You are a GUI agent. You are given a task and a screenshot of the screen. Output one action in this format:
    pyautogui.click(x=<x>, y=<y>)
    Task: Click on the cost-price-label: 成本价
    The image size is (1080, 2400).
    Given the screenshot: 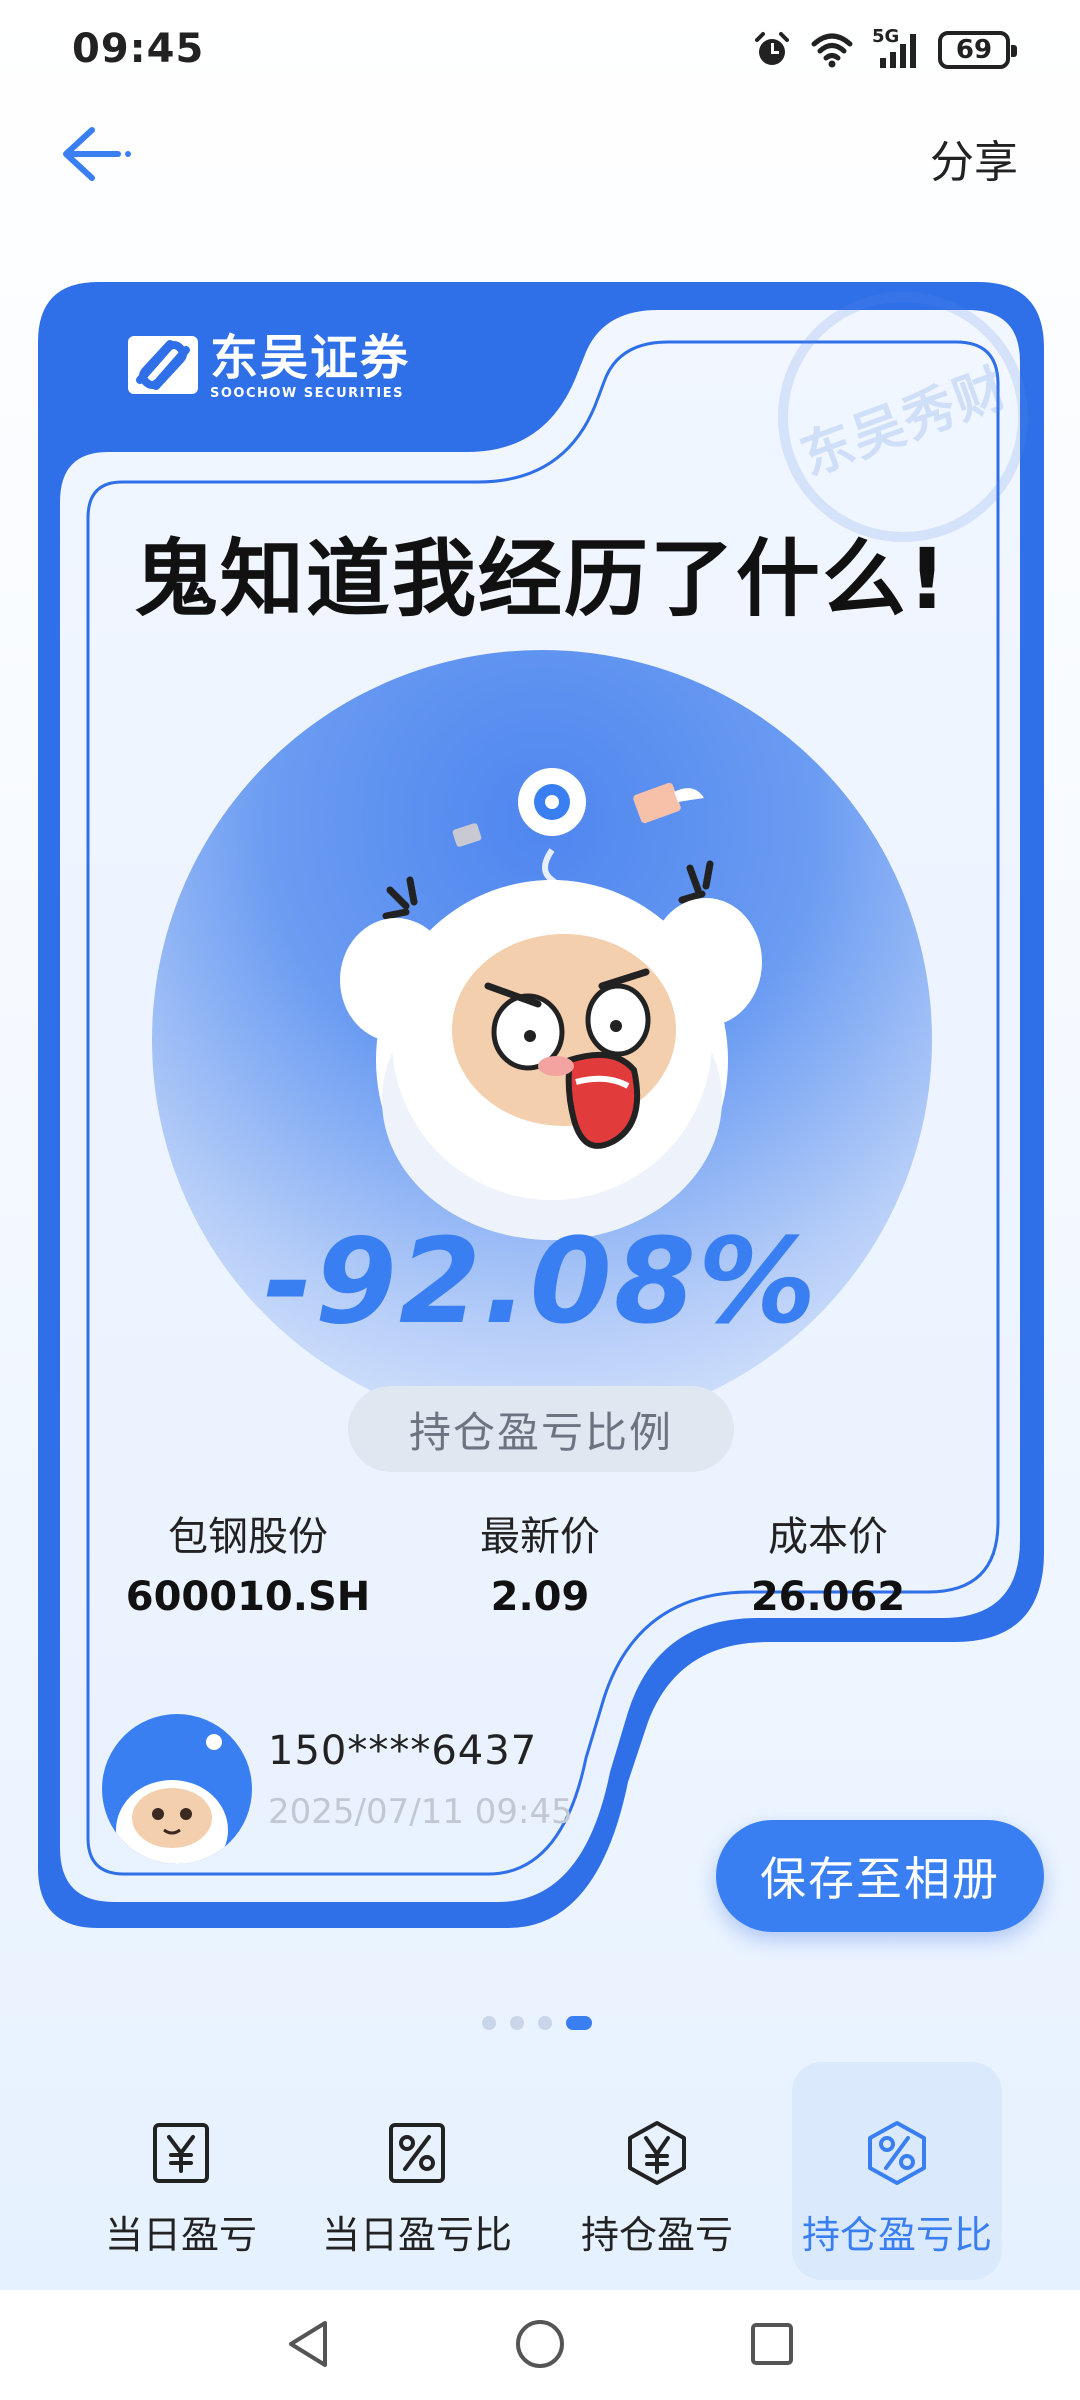 What is the action you would take?
    pyautogui.click(x=828, y=1537)
    